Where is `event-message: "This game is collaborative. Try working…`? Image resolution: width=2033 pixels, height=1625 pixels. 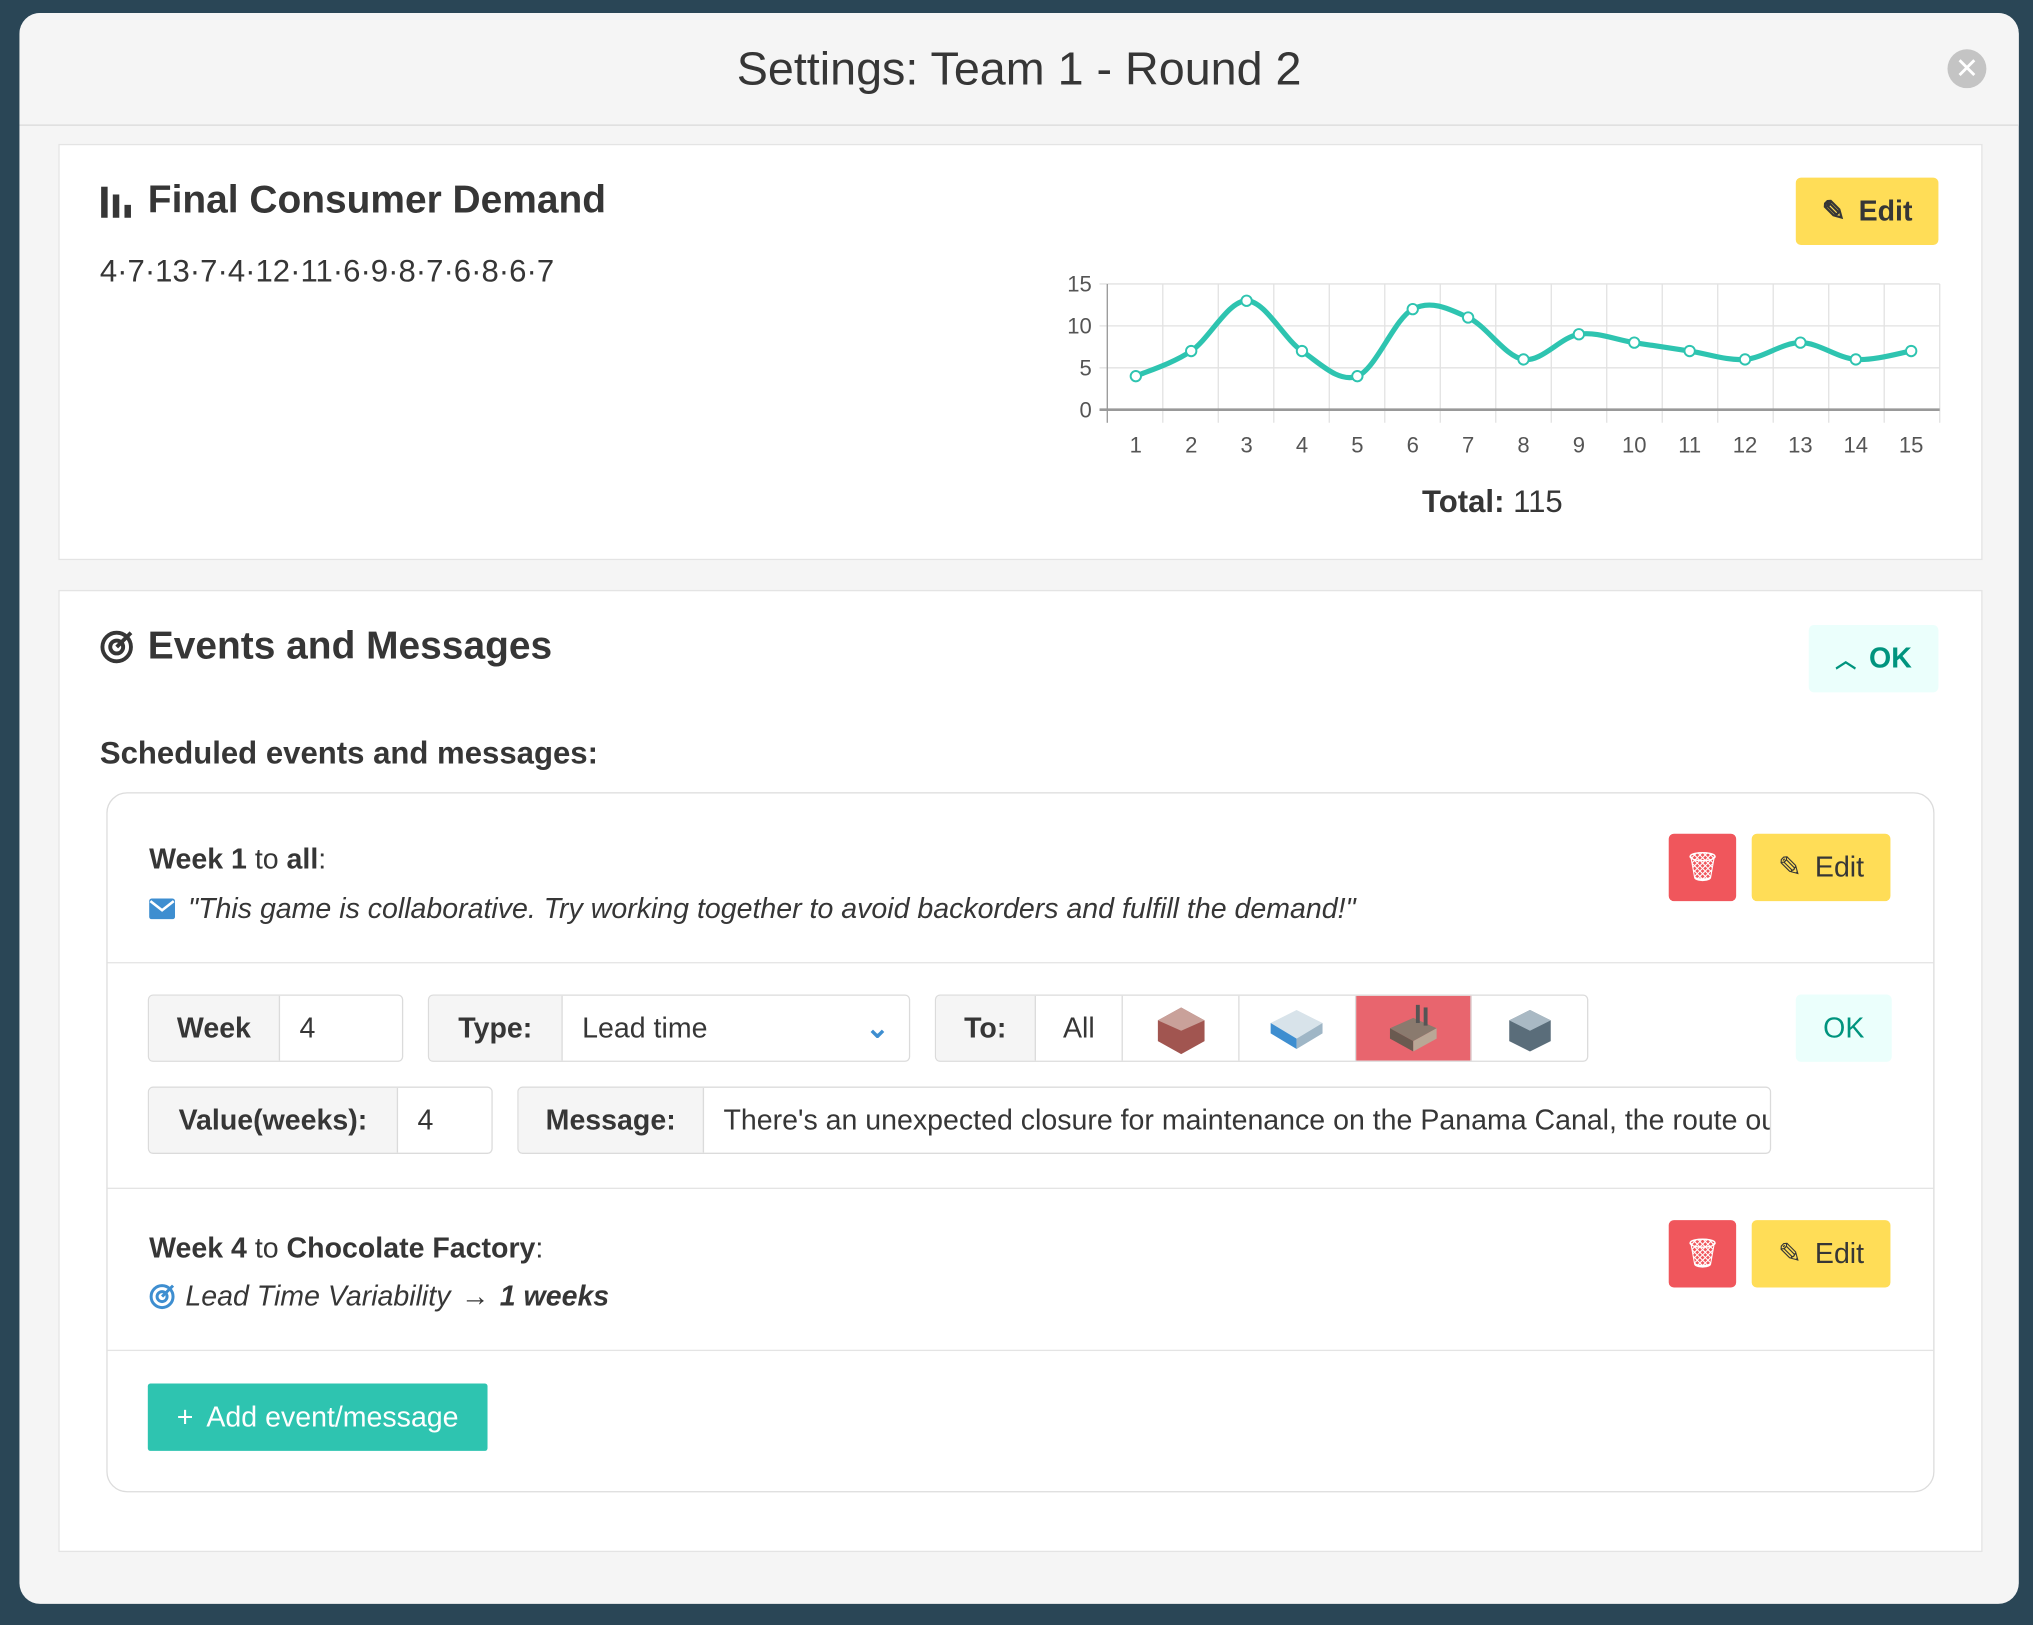
event-message: "This game is collaborative. Try working… is located at coordinates (752, 909).